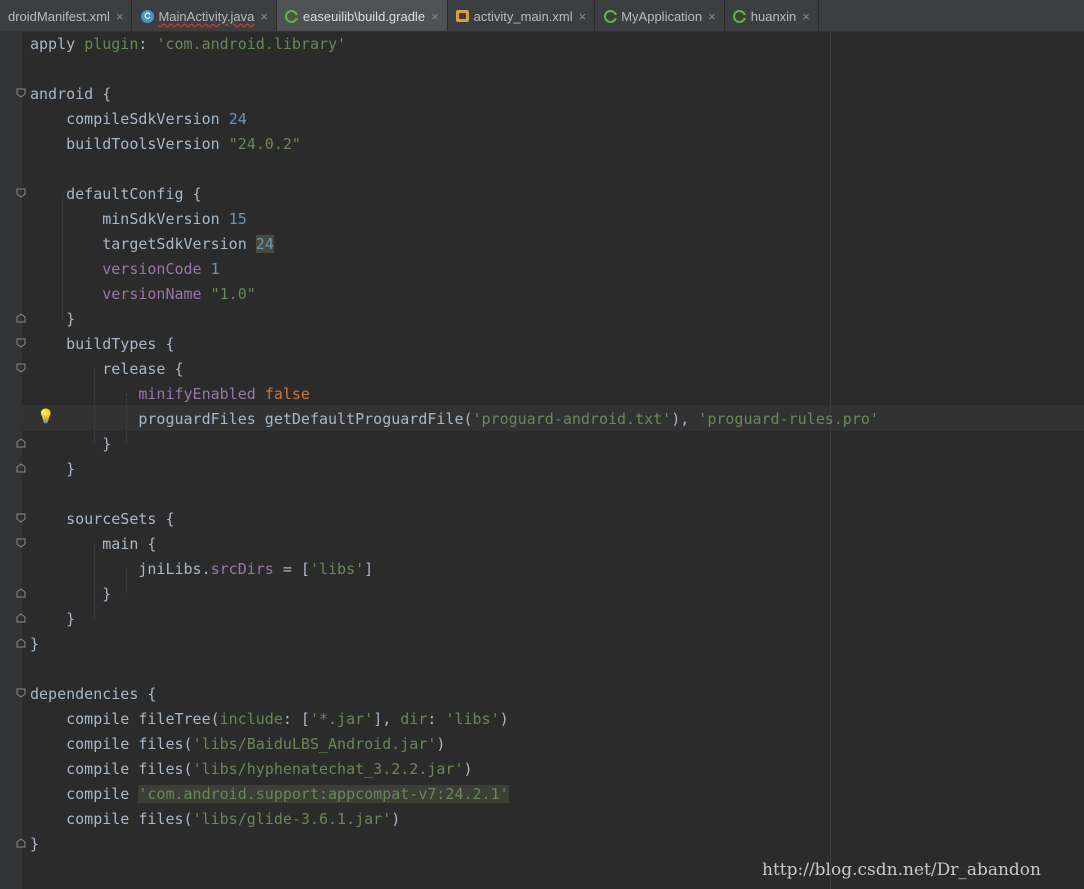 The image size is (1084, 889). I want to click on code-line-9: targetSdkVersion 24, so click(152, 244).